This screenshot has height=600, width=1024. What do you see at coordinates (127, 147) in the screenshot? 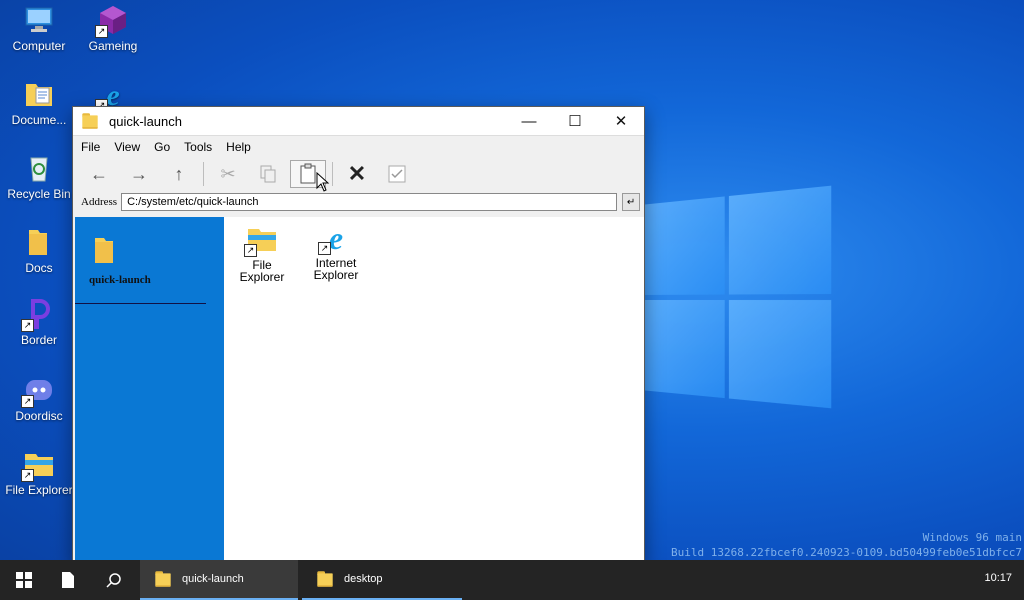
I see `menu-view: View` at bounding box center [127, 147].